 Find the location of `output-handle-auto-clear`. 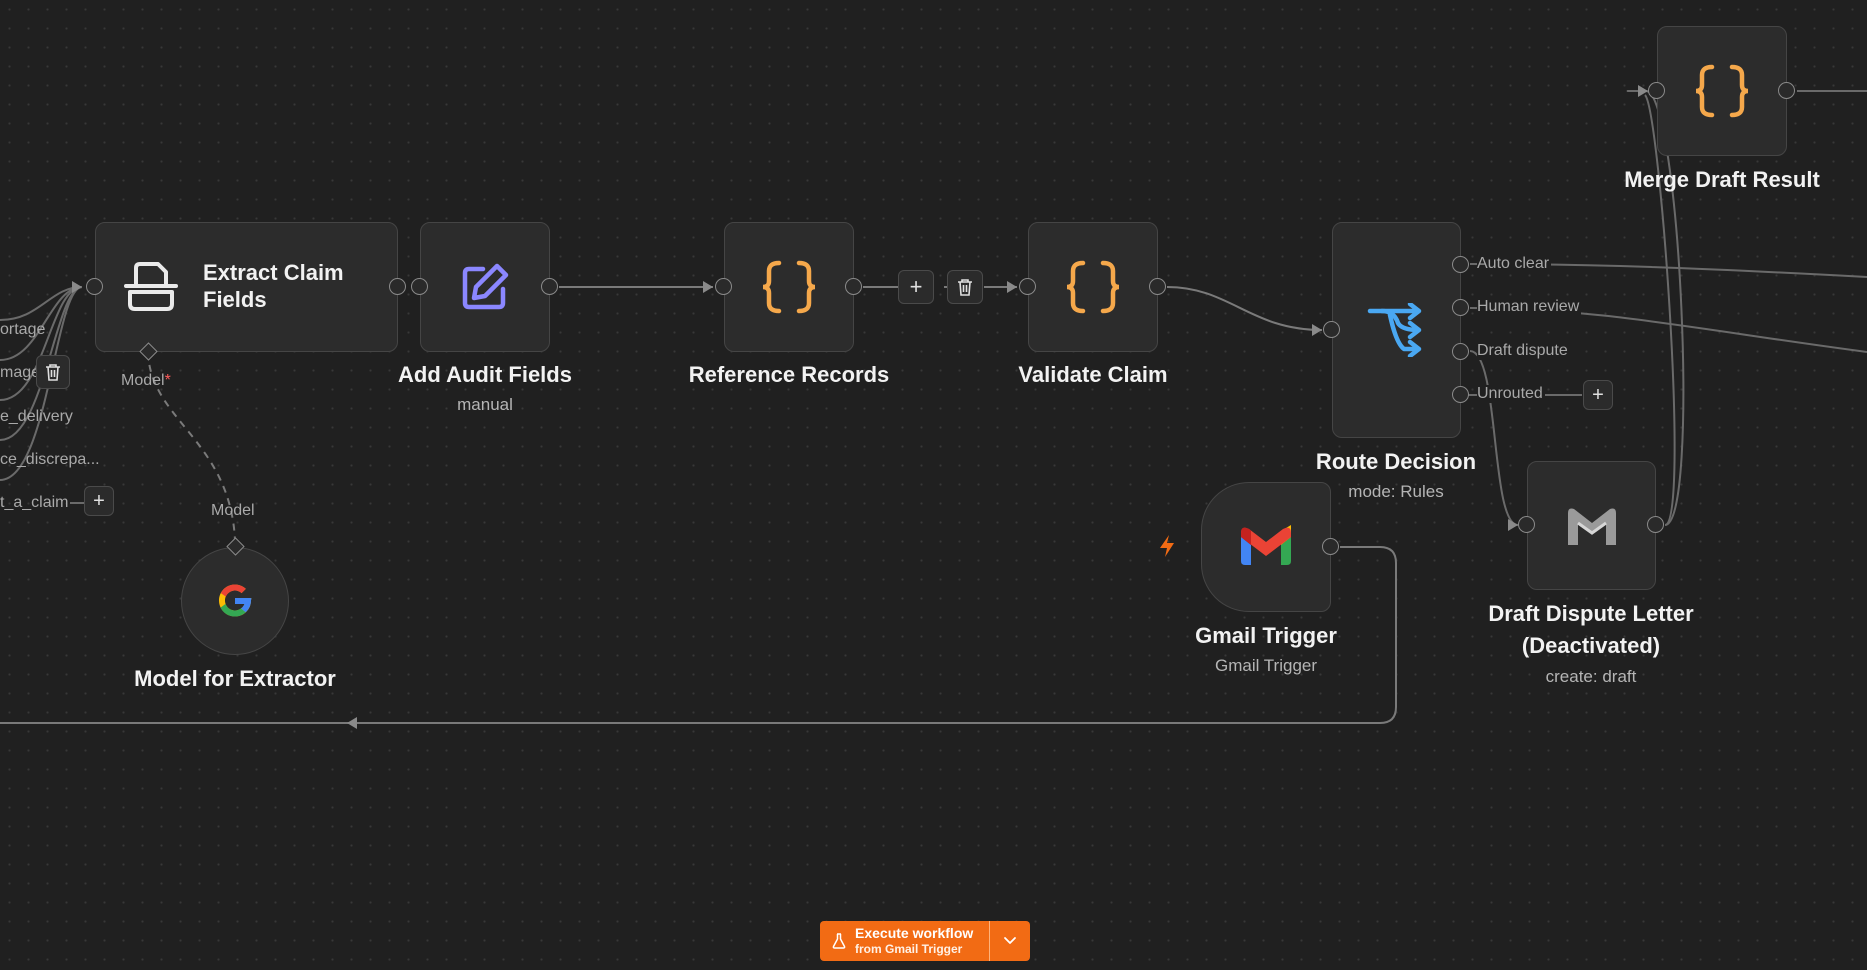

output-handle-auto-clear is located at coordinates (1460, 264).